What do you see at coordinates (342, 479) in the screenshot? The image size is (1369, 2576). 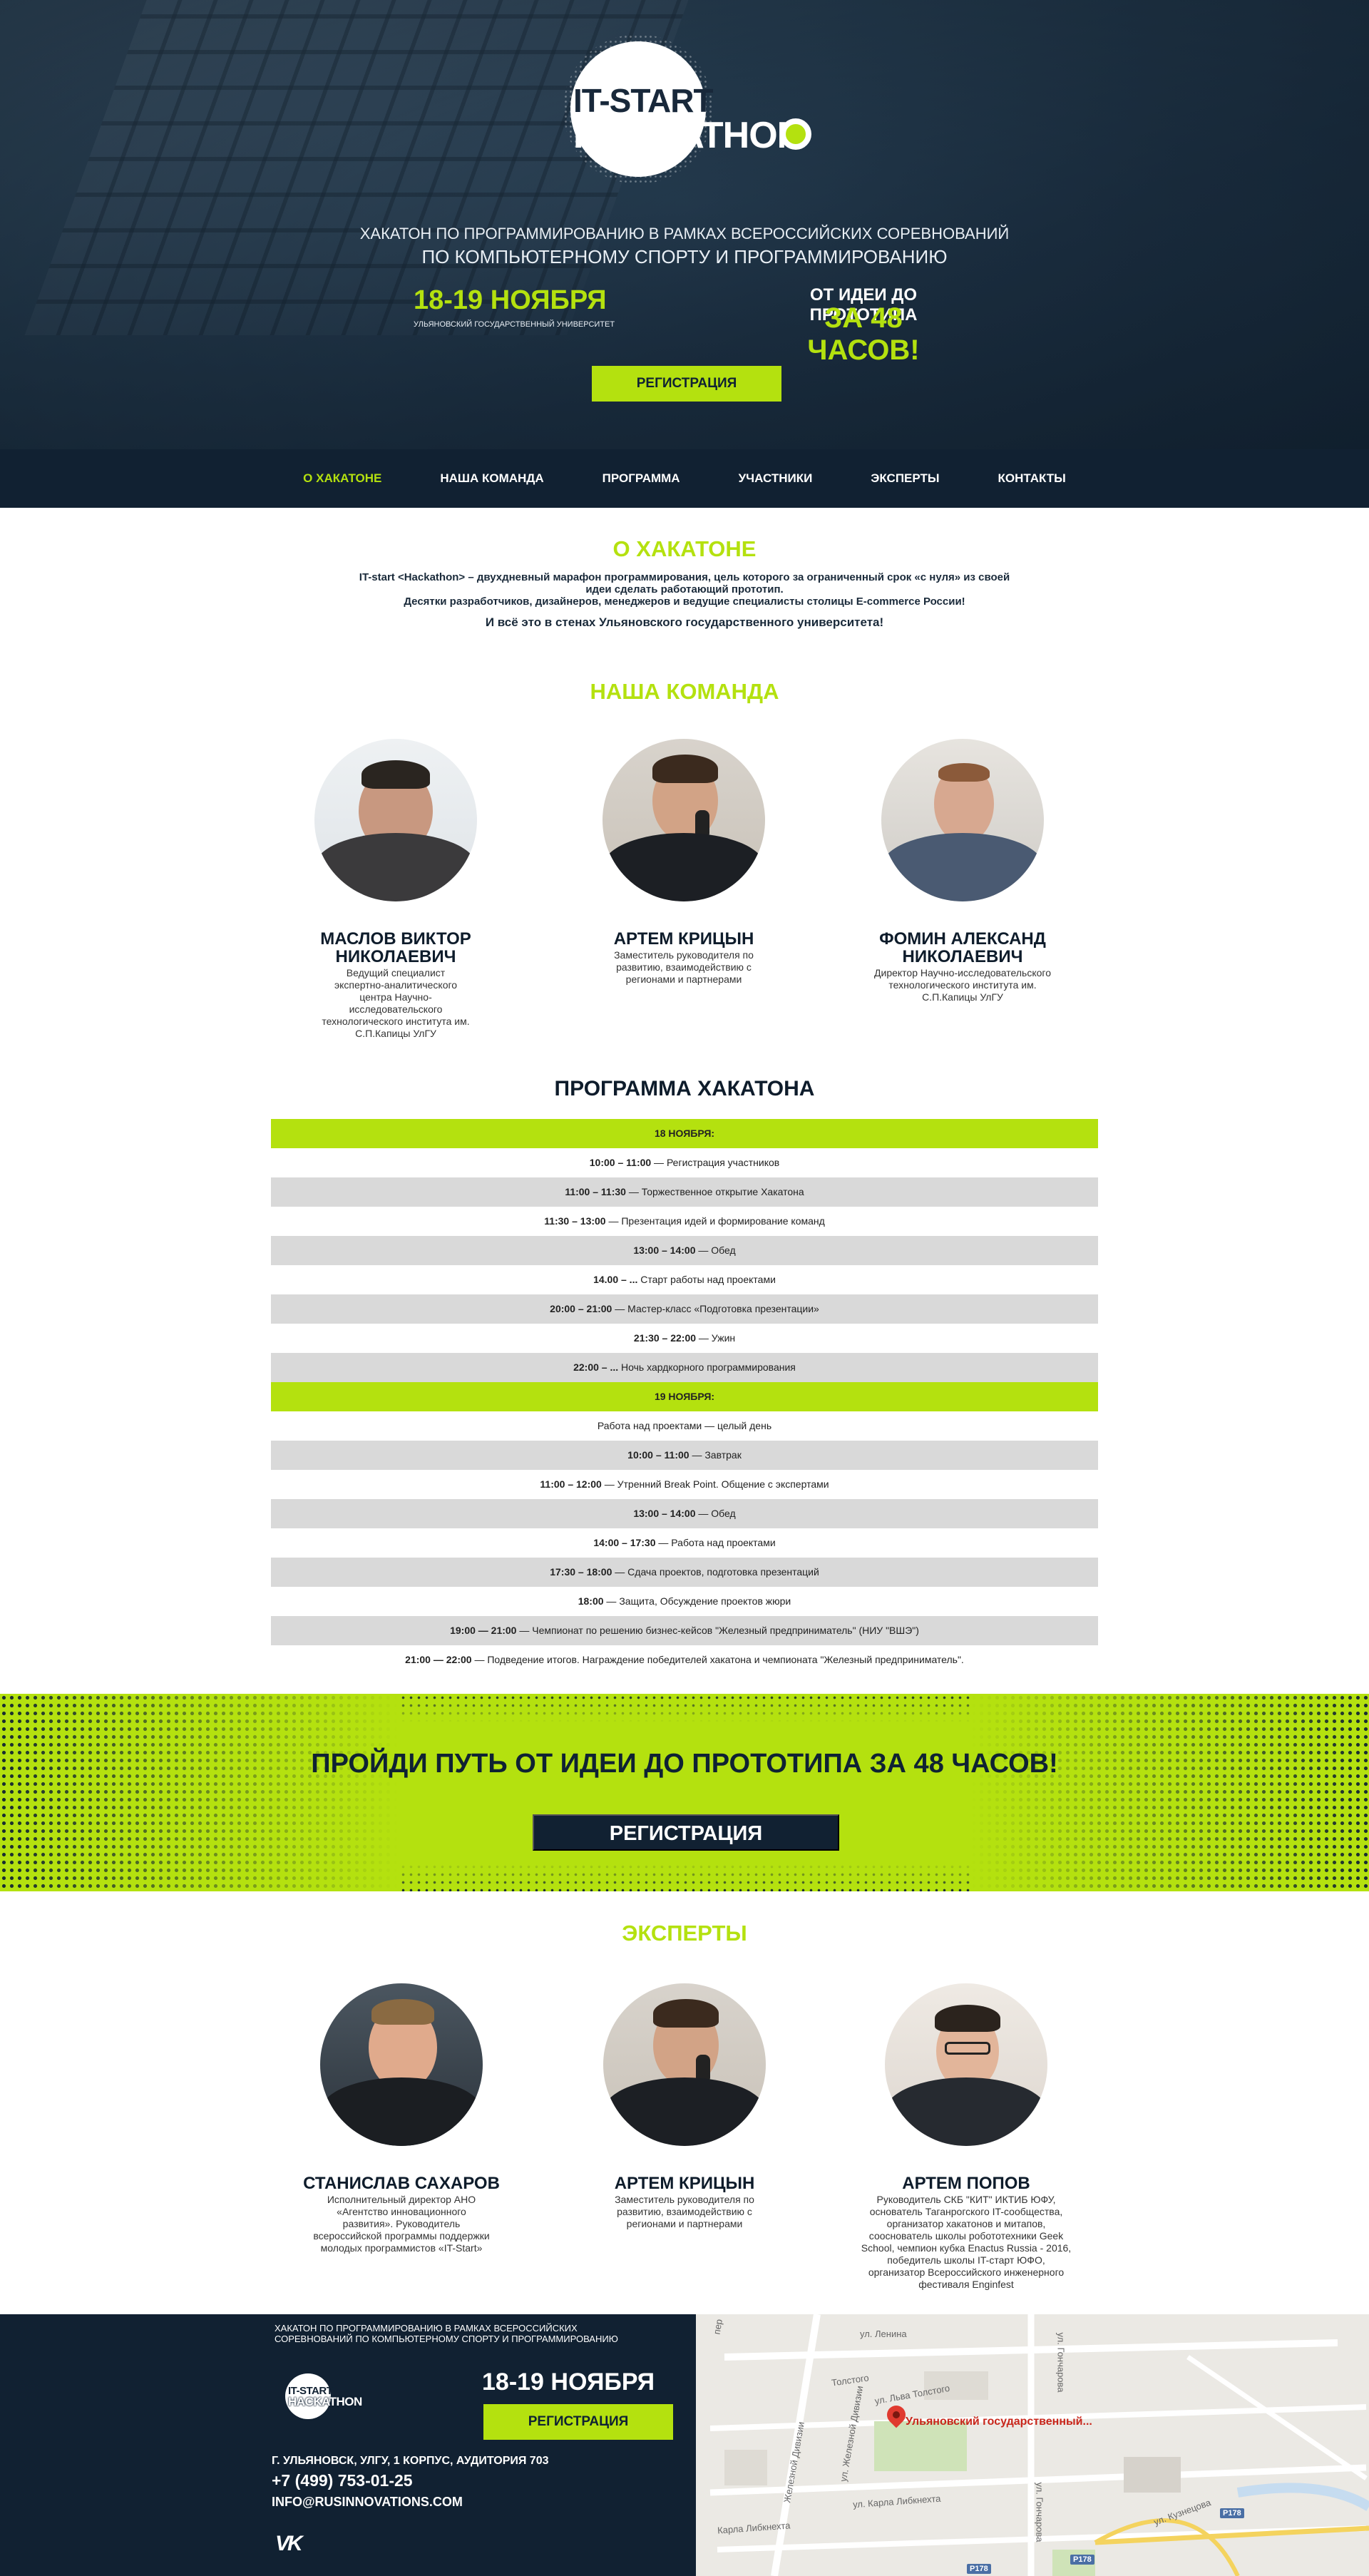 I see `nav-item-about: О ХАКАТОНЕ` at bounding box center [342, 479].